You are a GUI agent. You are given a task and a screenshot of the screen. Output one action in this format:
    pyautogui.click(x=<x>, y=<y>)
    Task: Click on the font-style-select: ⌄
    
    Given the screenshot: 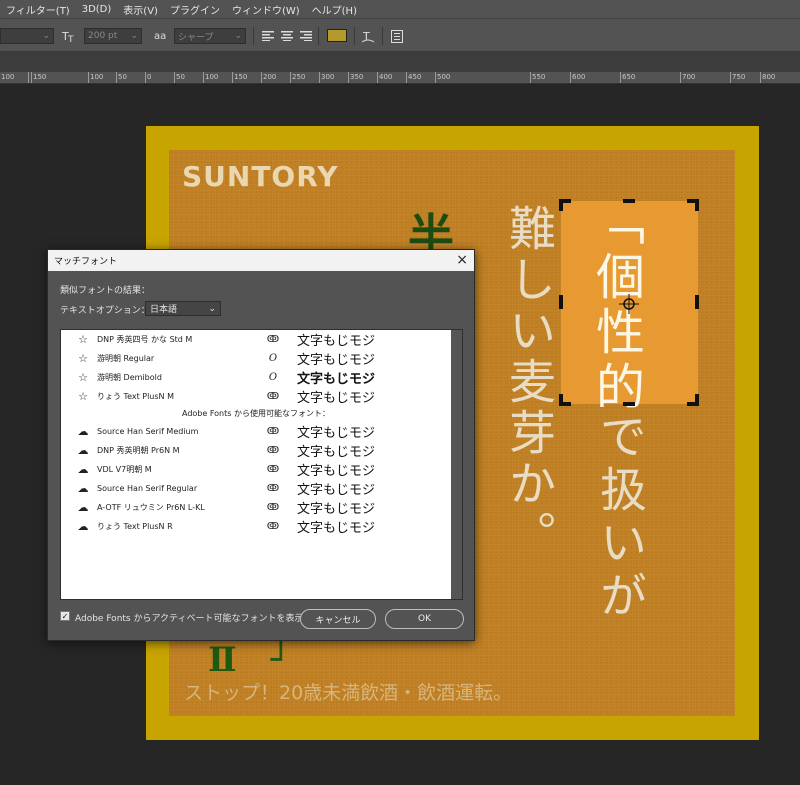 What is the action you would take?
    pyautogui.click(x=27, y=36)
    